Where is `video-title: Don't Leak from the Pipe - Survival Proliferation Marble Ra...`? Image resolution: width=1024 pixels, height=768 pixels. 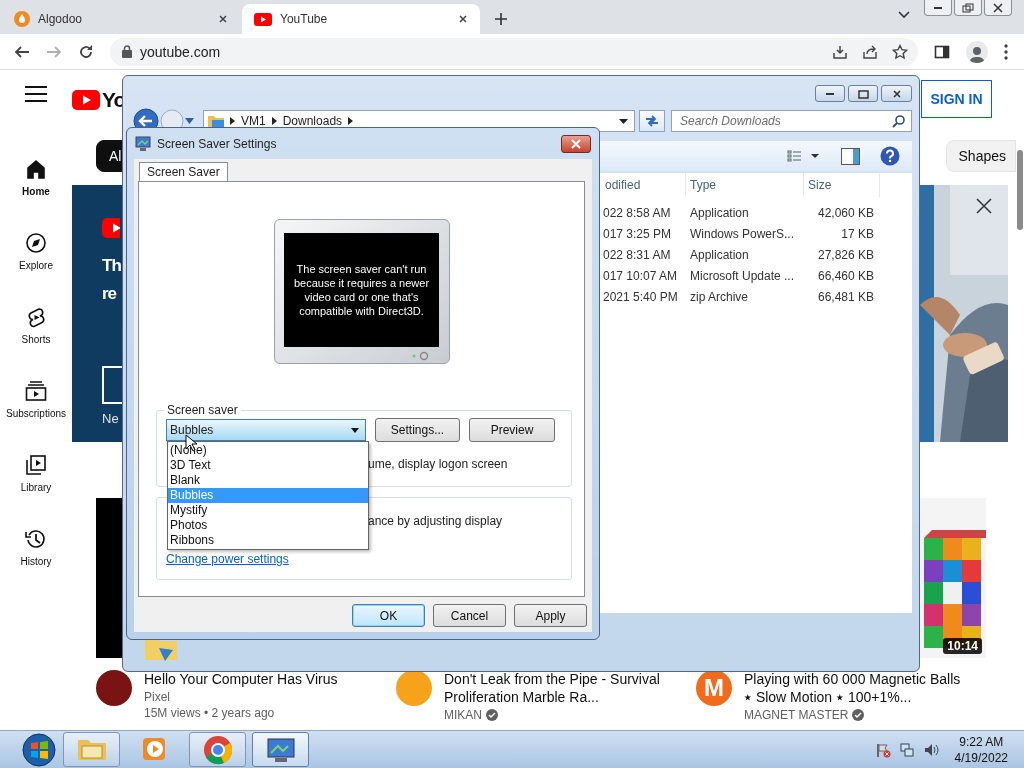 video-title: Don't Leak from the Pipe - Survival Proliferation Marble Ra... is located at coordinates (555, 688).